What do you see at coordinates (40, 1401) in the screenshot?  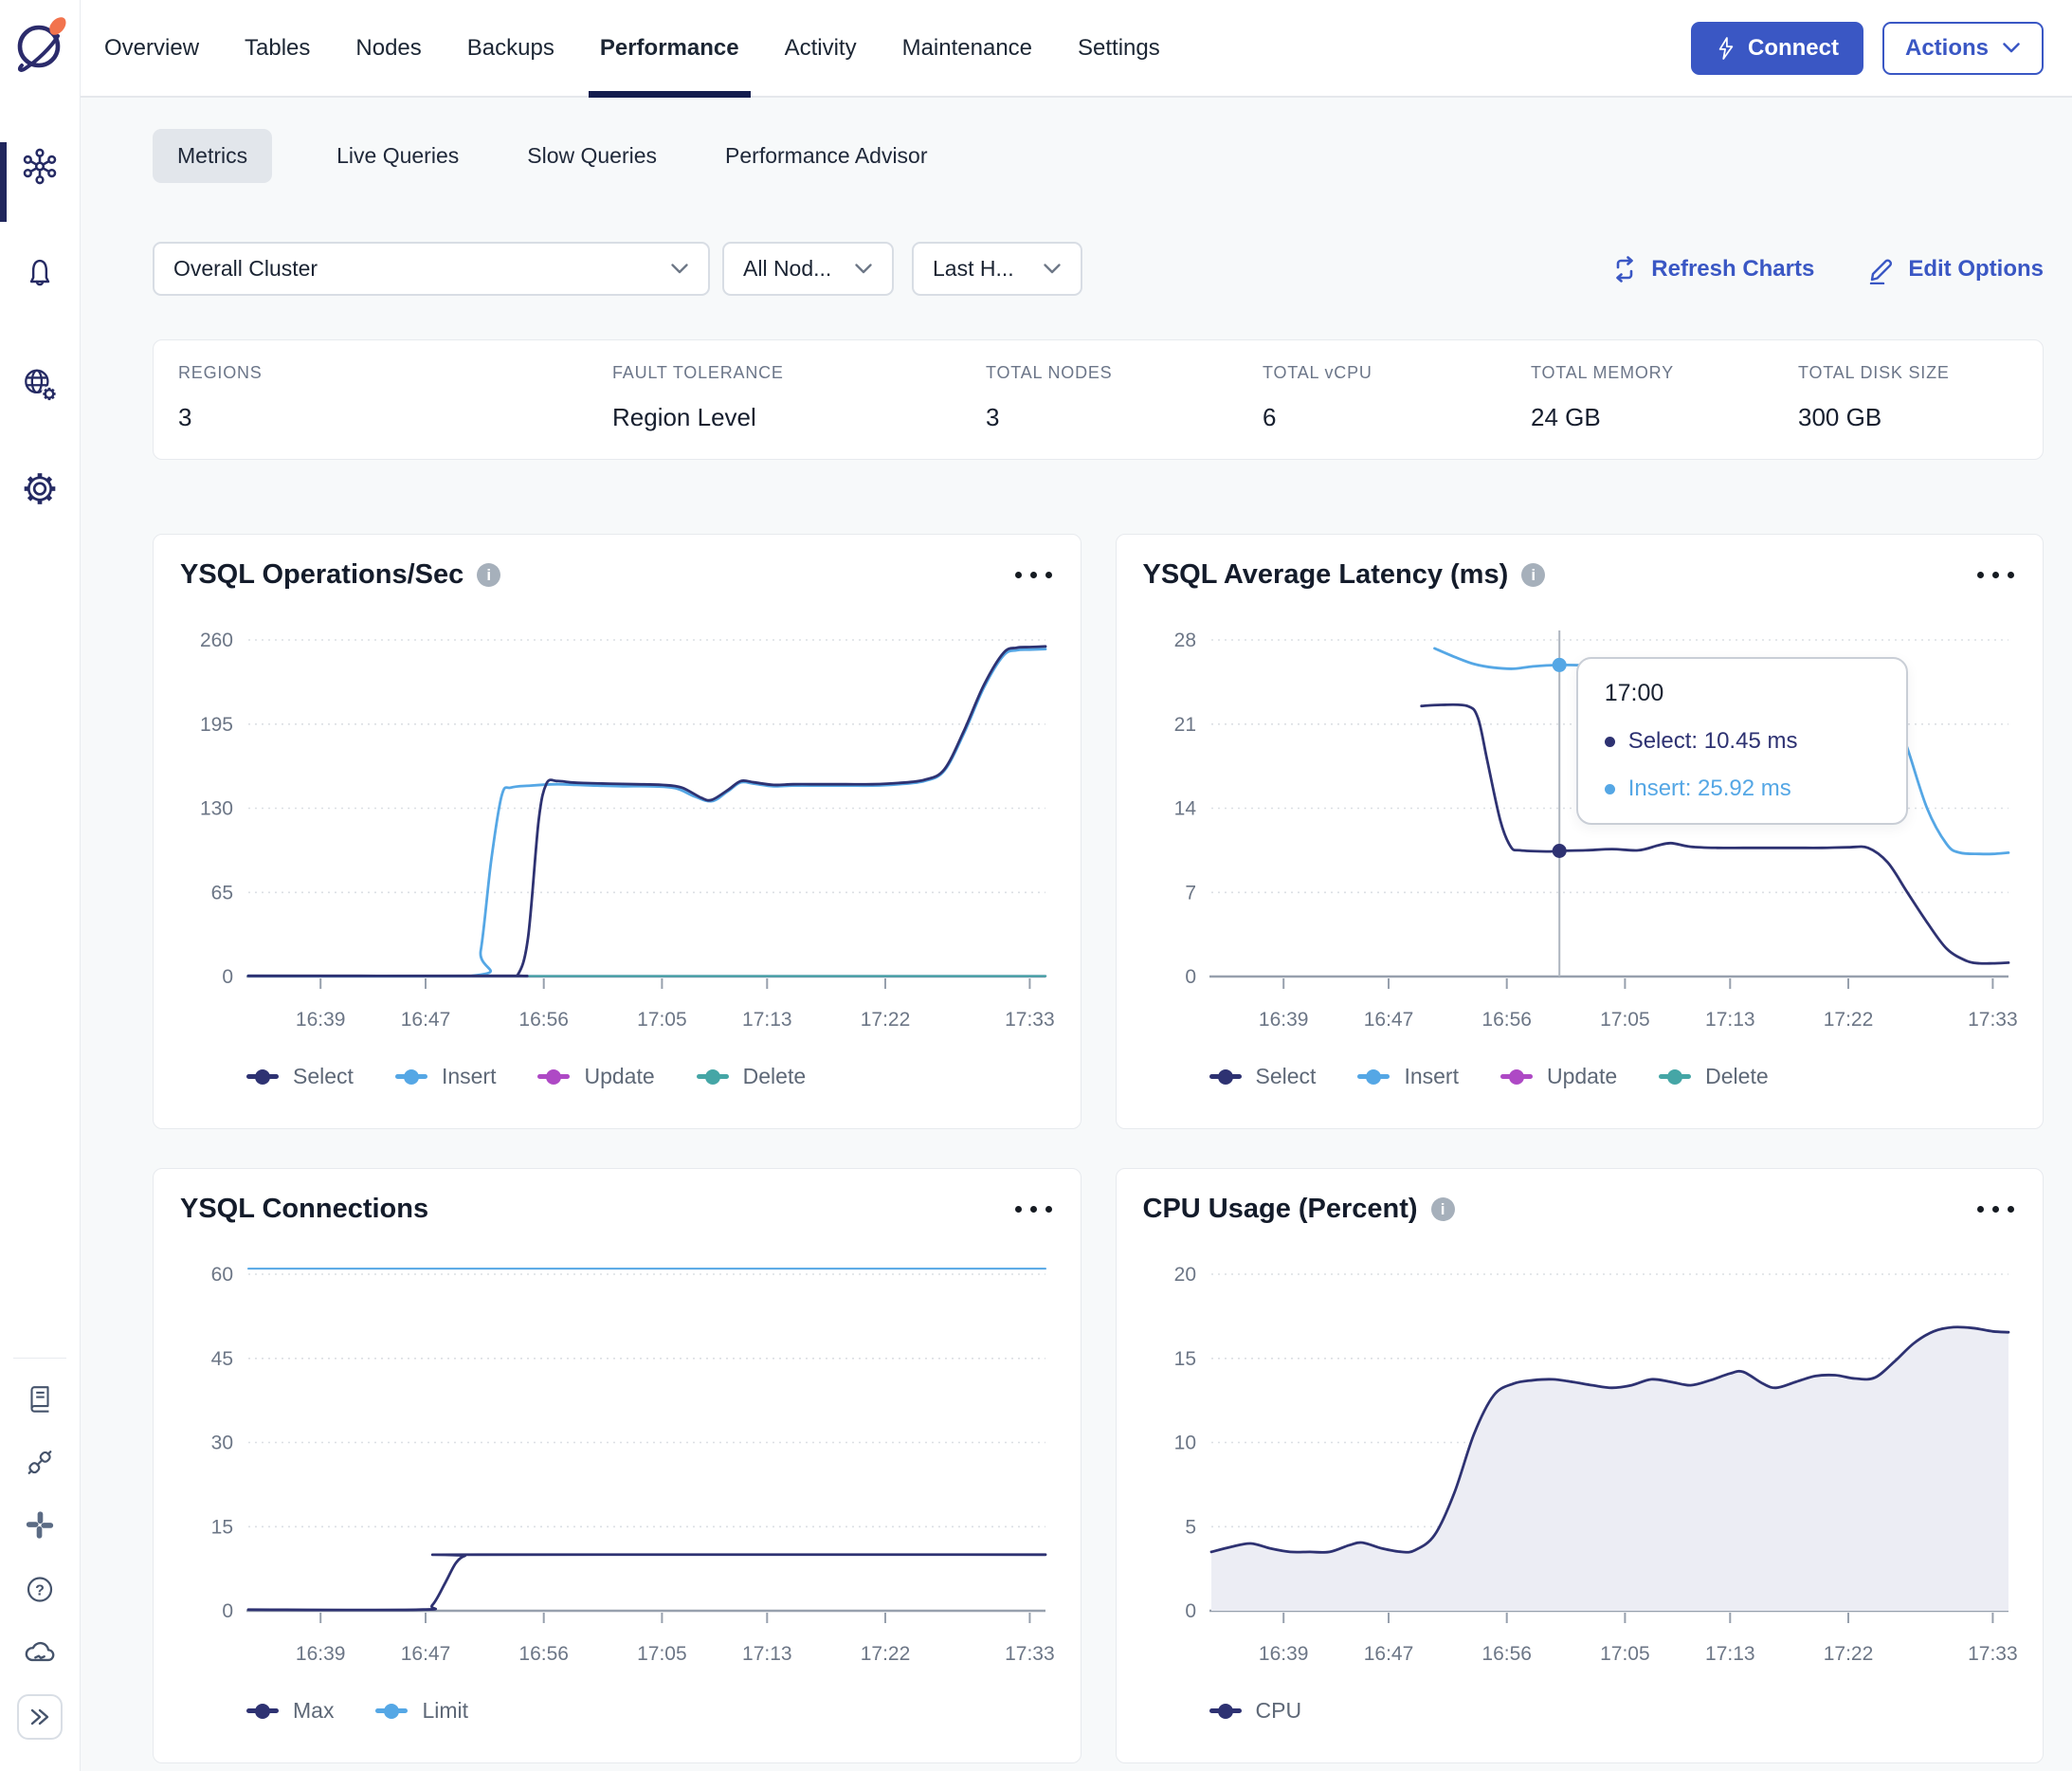 I see `docs-book-icon` at bounding box center [40, 1401].